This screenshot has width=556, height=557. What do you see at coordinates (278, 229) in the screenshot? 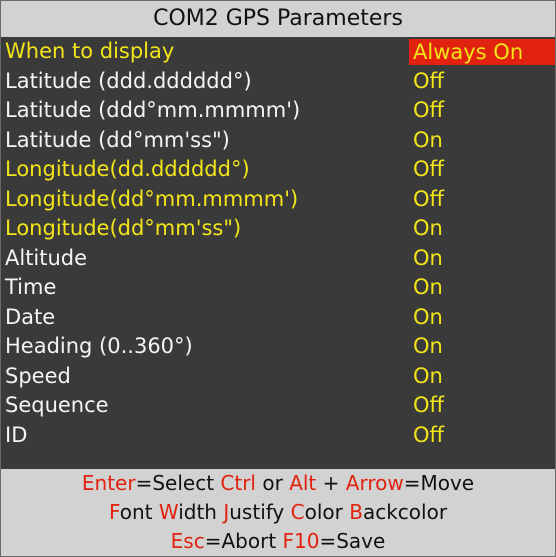
I see `parameter-row: Longitude(dd°mm'ss") On` at bounding box center [278, 229].